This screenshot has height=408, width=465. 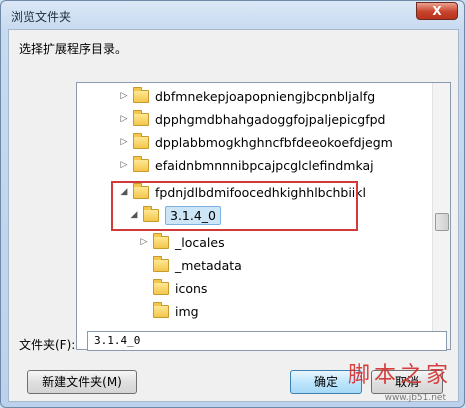 I want to click on watermark-logo: 脚本之家, so click(x=399, y=375).